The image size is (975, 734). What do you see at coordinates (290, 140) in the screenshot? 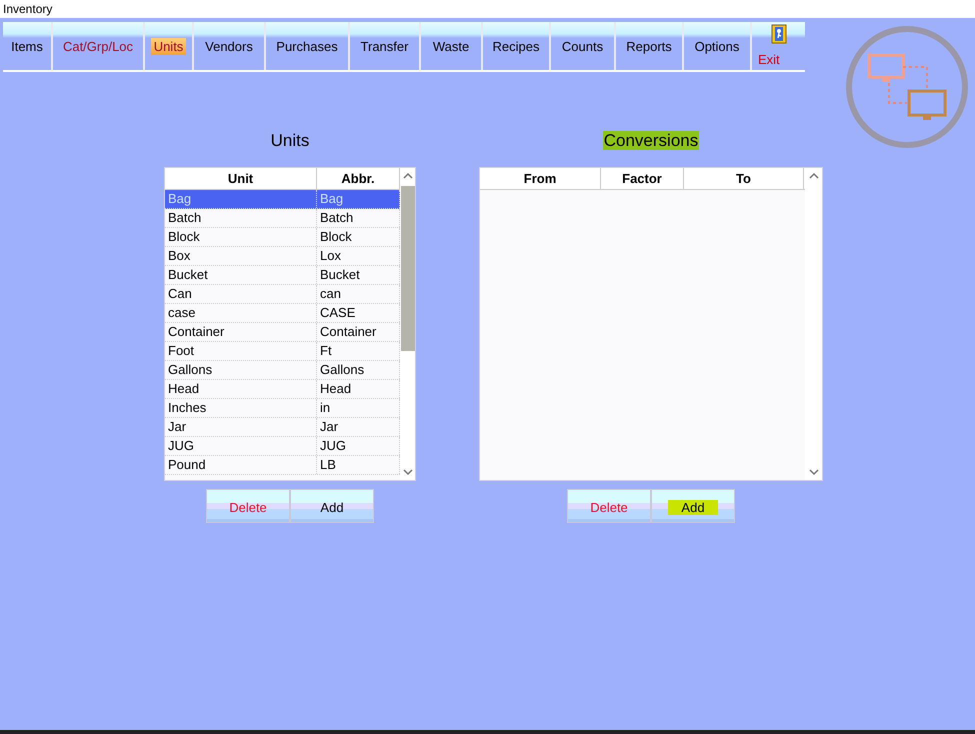
I see `units-heading: Units` at bounding box center [290, 140].